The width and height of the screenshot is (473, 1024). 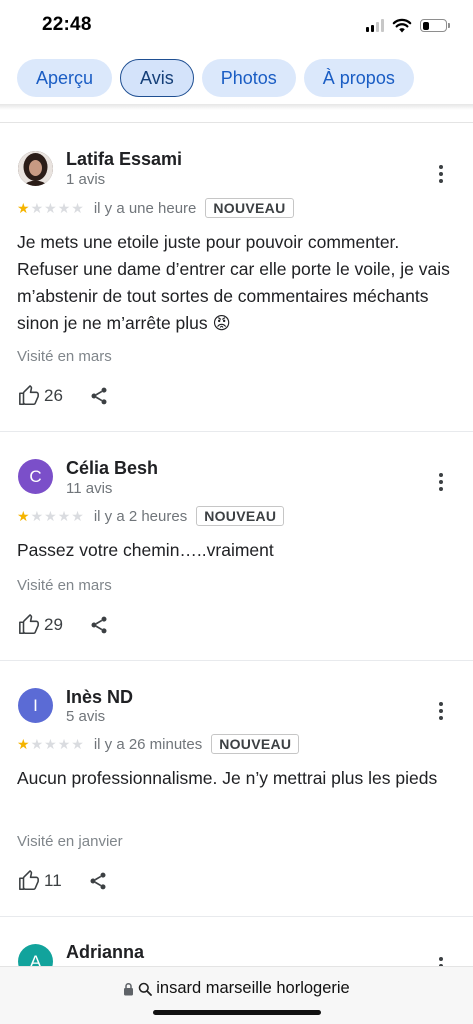 I want to click on tab-bar: Aperçu Avis Photos À propos, so click(x=215, y=78).